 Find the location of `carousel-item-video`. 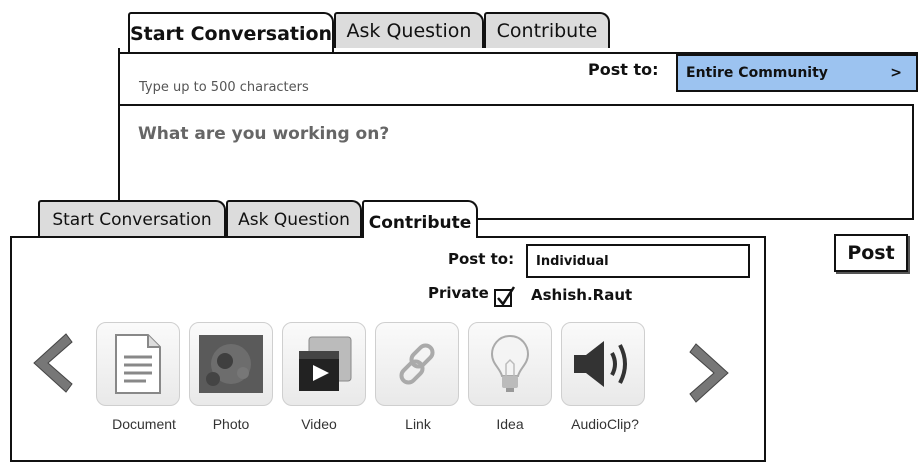

carousel-item-video is located at coordinates (324, 364).